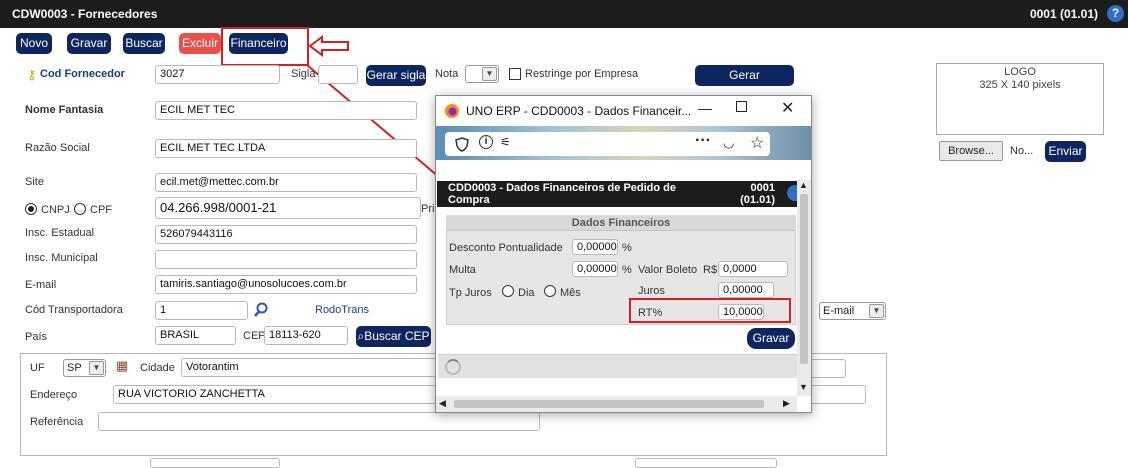  Describe the element at coordinates (786, 403) in the screenshot. I see `scroll-right-icon: ▶` at that location.